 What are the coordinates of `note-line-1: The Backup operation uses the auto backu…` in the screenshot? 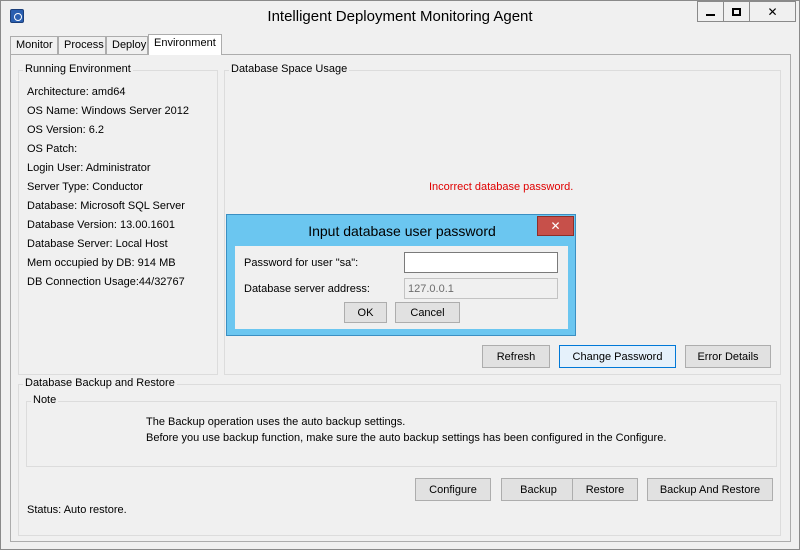 It's located at (276, 422).